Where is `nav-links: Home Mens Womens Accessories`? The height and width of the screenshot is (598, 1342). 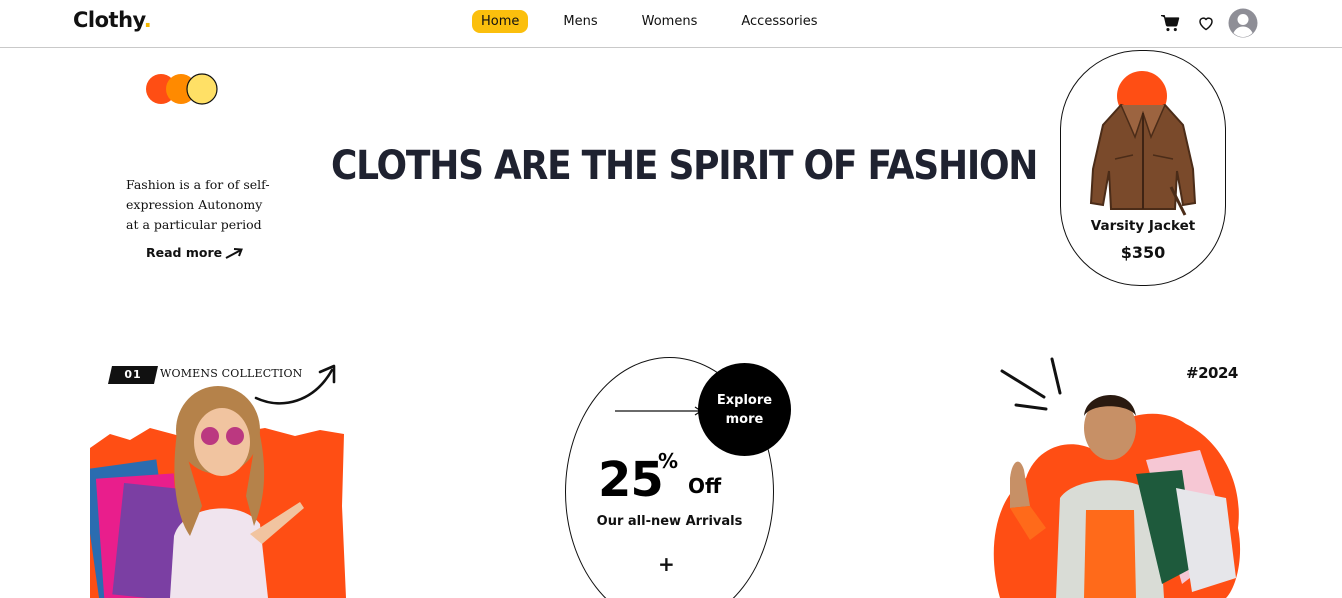 nav-links: Home Mens Womens Accessories is located at coordinates (662, 21).